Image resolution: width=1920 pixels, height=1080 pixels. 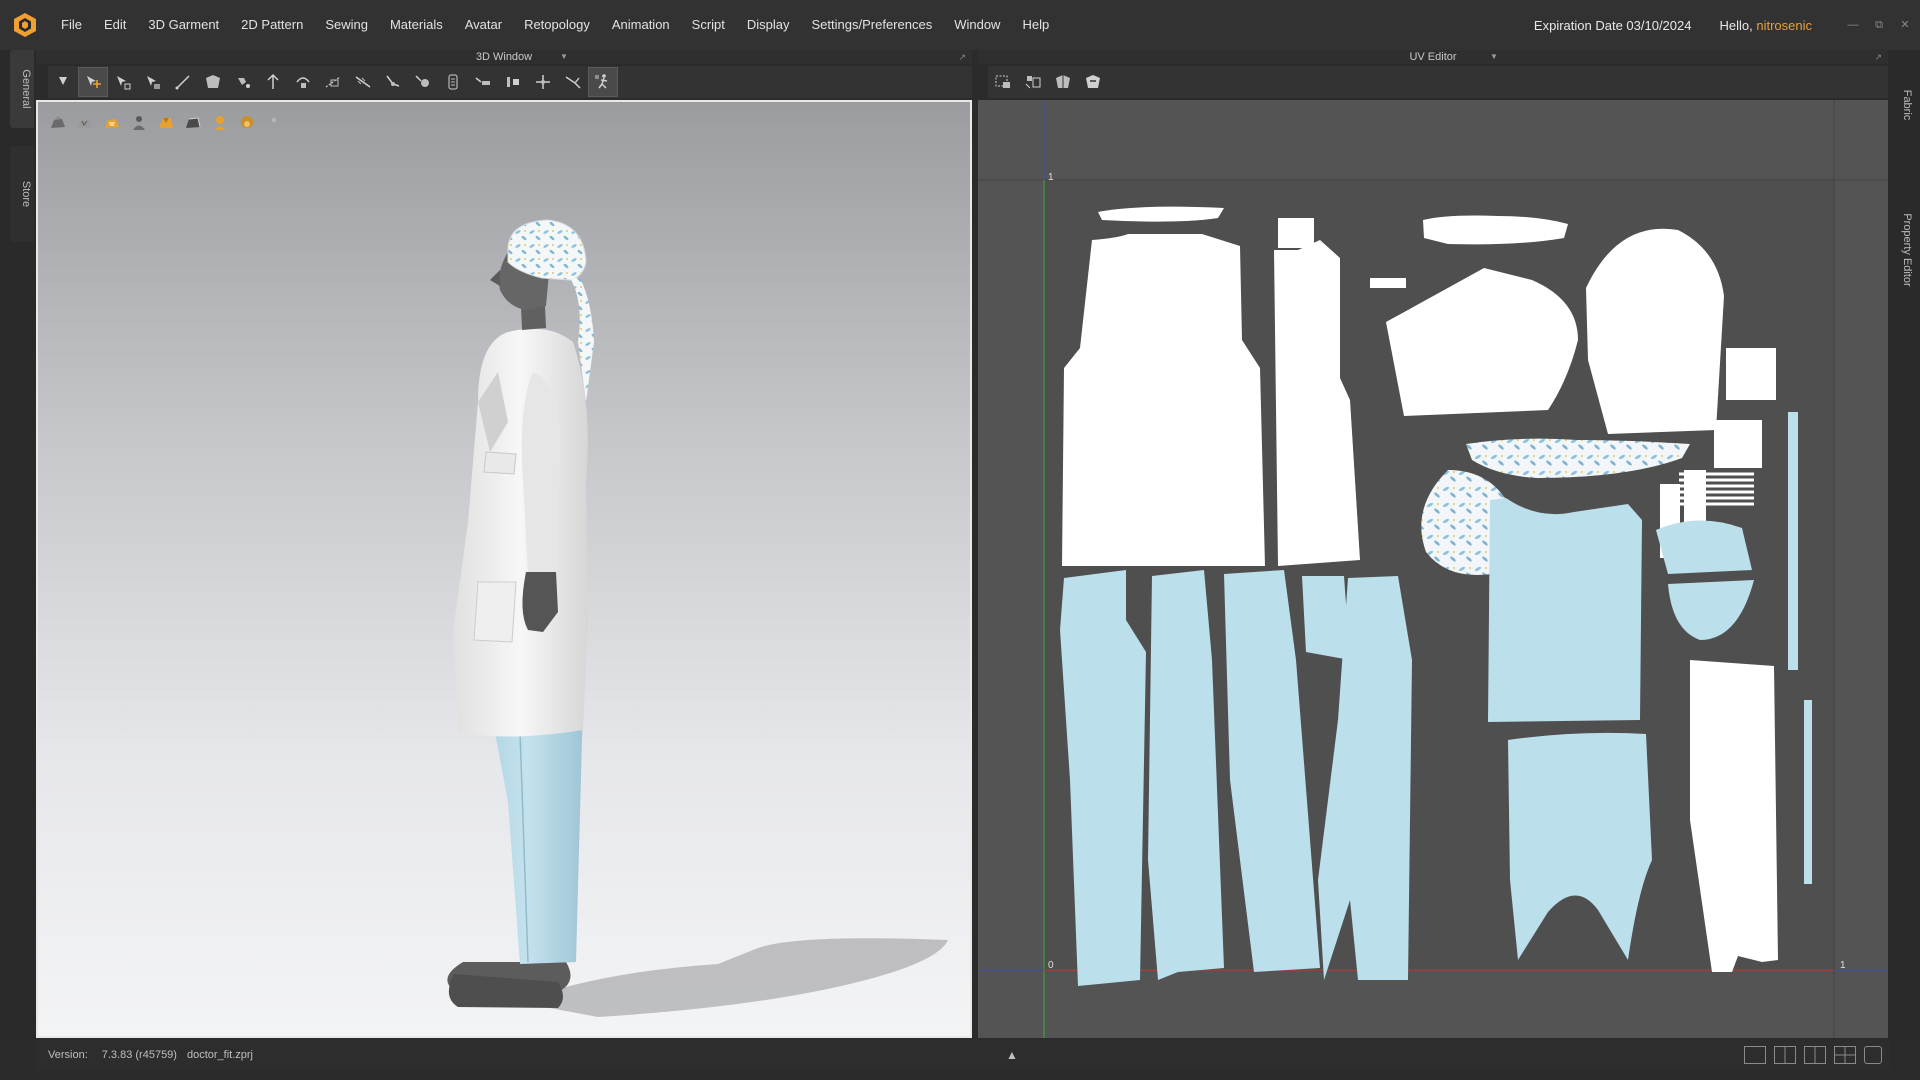 I want to click on uv-pack-icon, so click(x=1063, y=82).